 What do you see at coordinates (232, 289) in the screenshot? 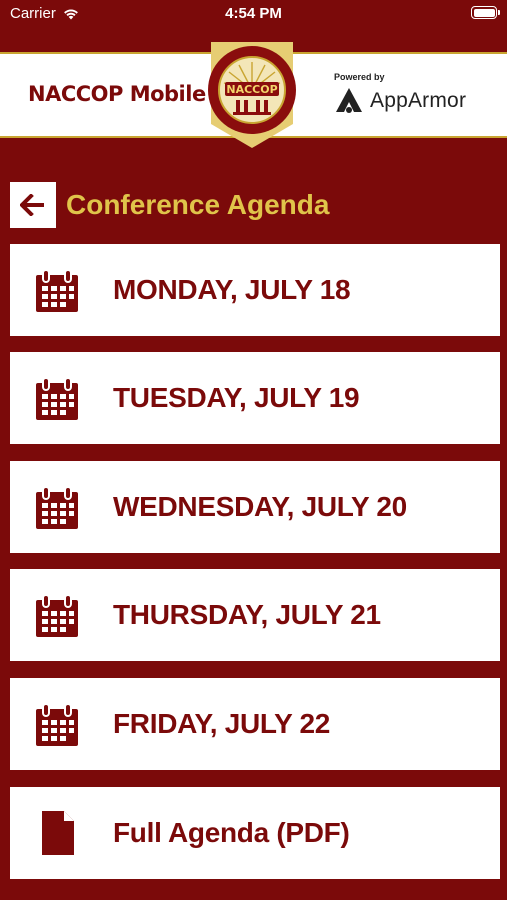
I see `agenda-item-label: MONDAY, JULY 18` at bounding box center [232, 289].